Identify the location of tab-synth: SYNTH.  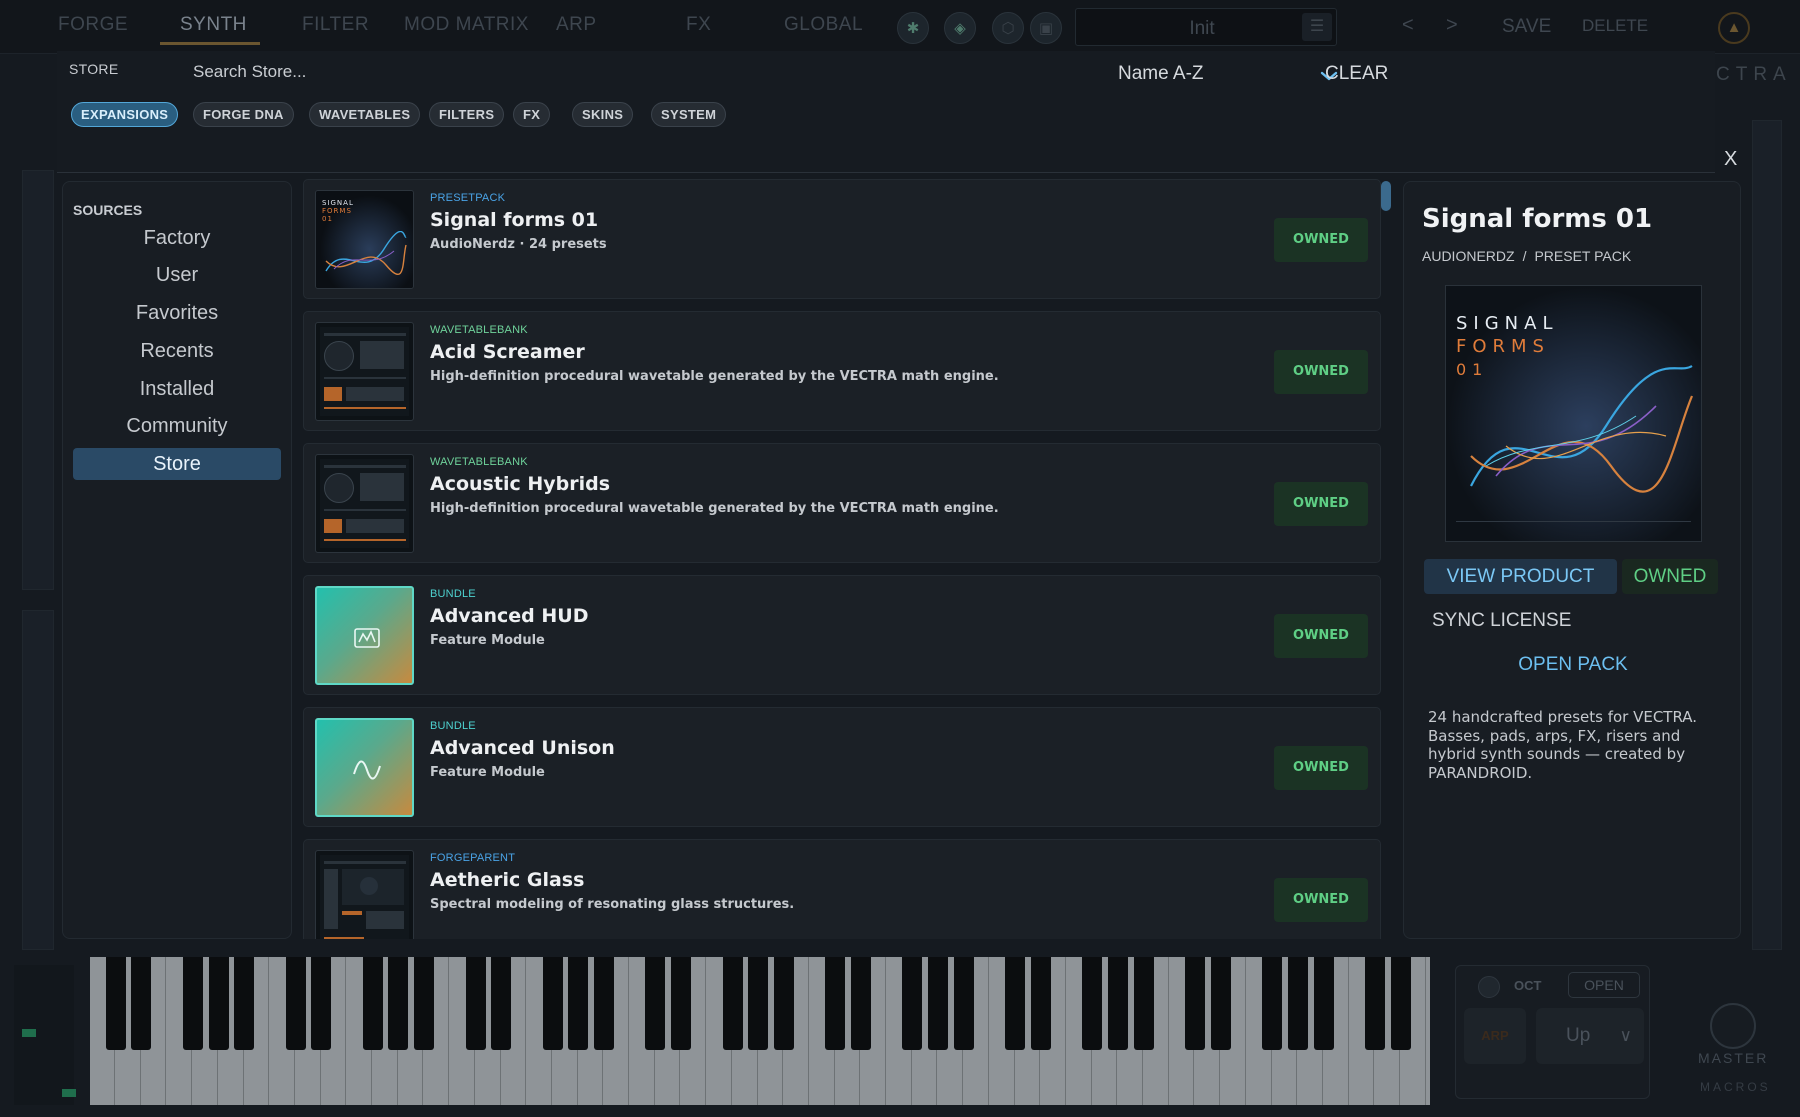
(213, 25).